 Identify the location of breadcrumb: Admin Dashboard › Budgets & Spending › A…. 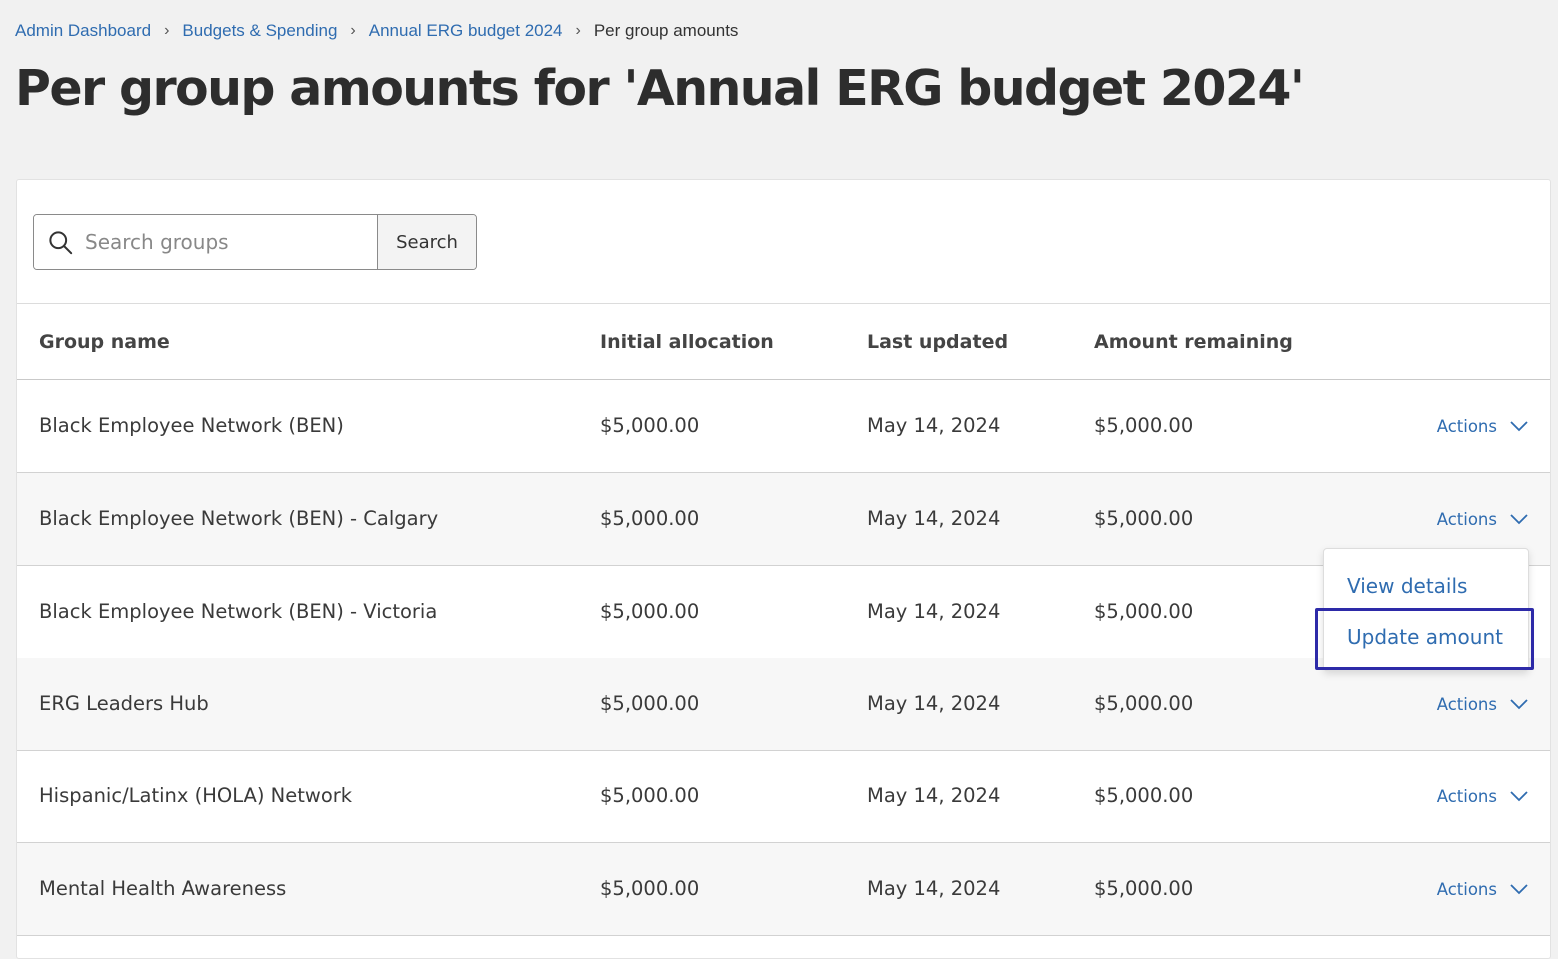
(376, 31).